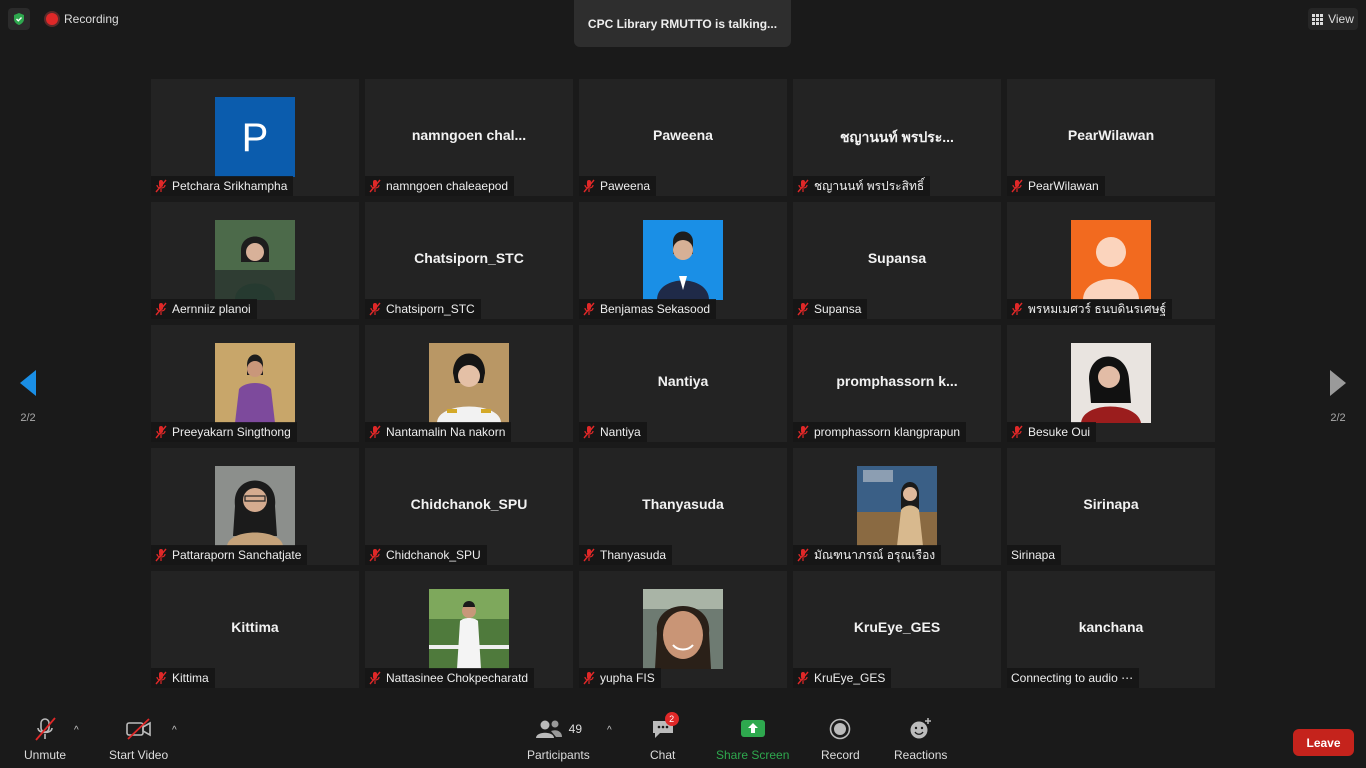 The width and height of the screenshot is (1366, 768). Describe the element at coordinates (1111, 260) in the screenshot. I see `participant-tile: พรหมเมศวร์ ธนบดินรเศษฐ์` at that location.